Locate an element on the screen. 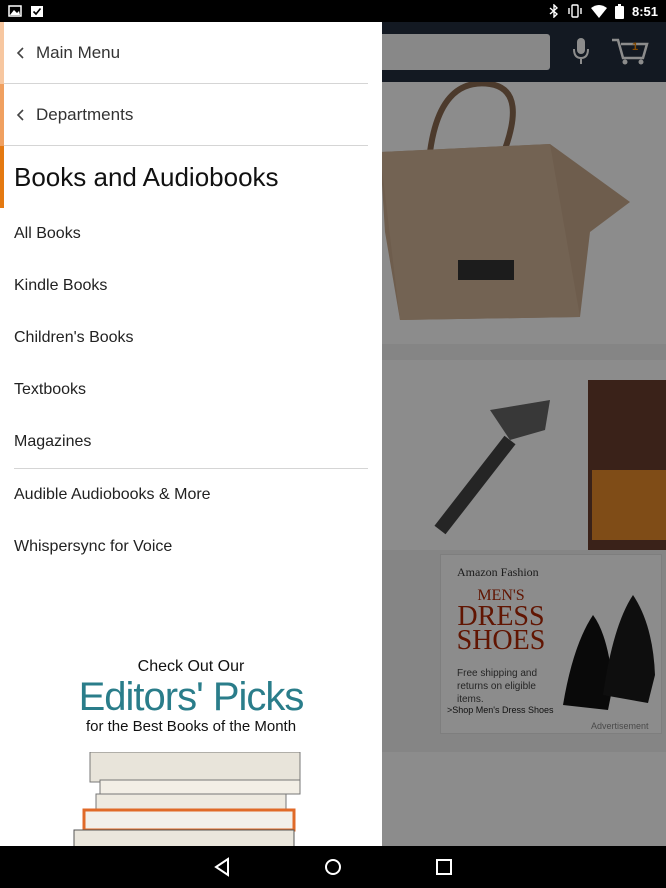 Image resolution: width=666 pixels, height=888 pixels. main-menu-back: Main Menu is located at coordinates (184, 53).